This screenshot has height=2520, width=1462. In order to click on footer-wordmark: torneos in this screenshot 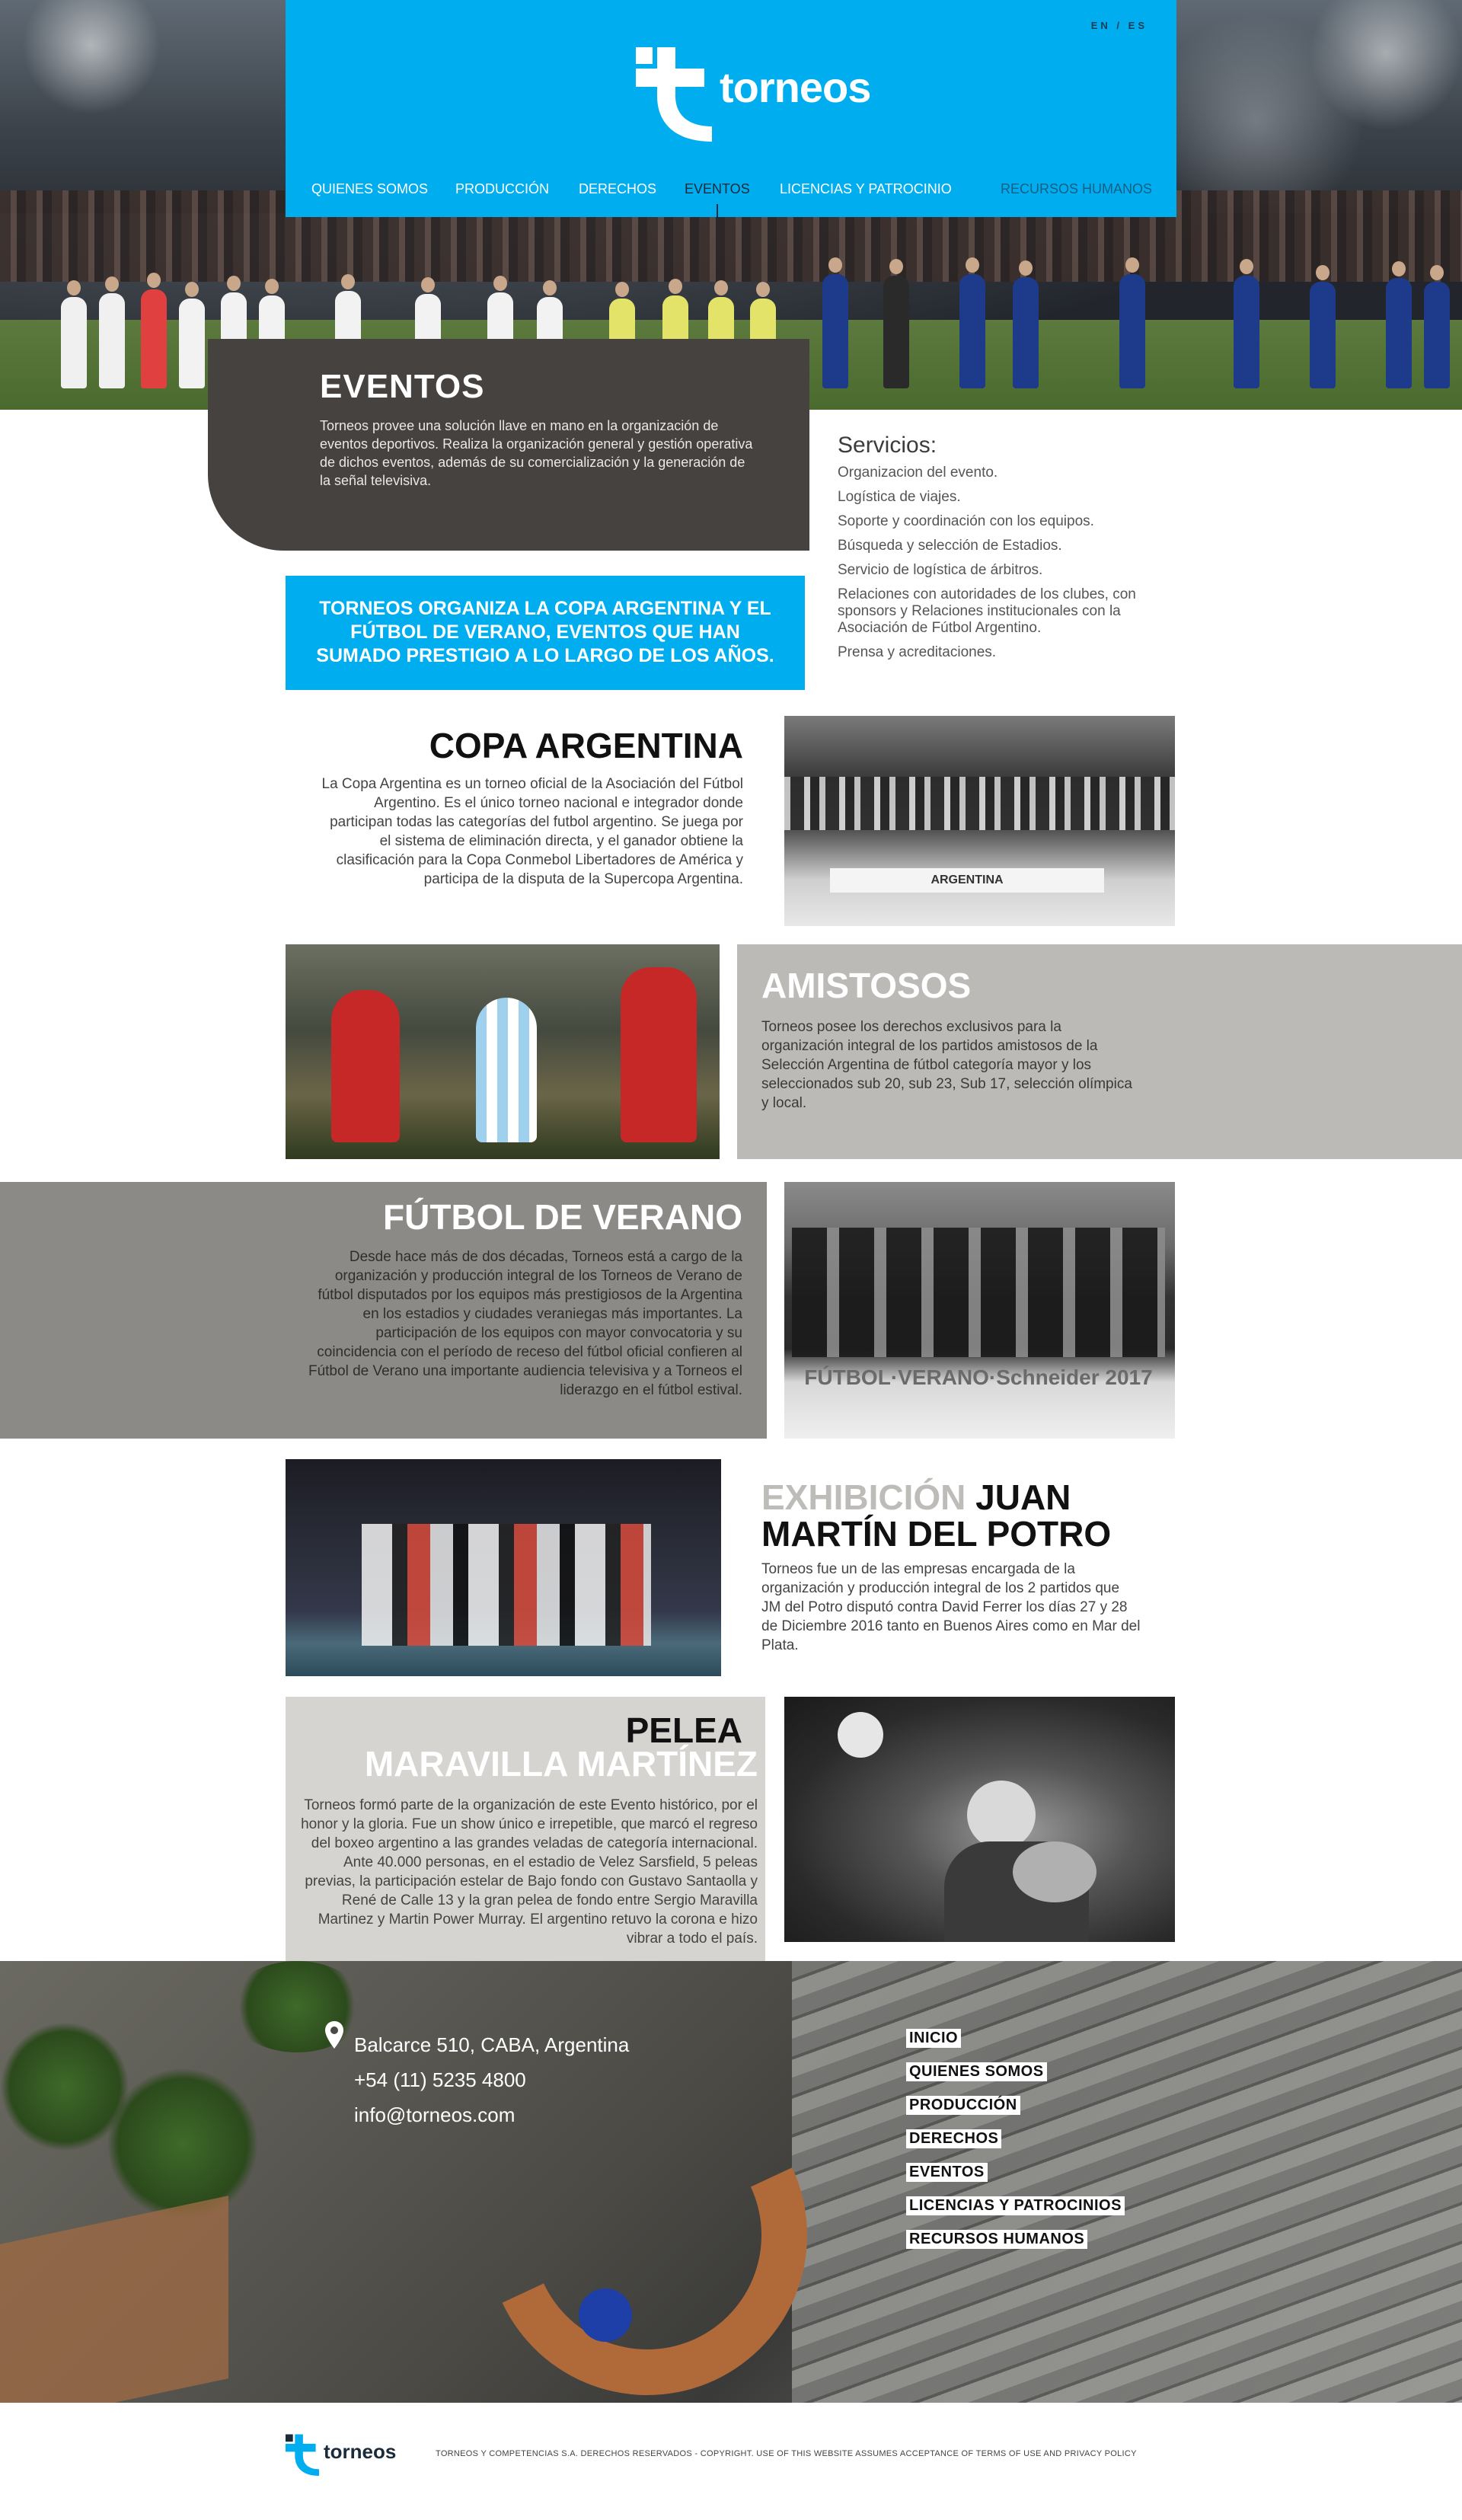, I will do `click(360, 2451)`.